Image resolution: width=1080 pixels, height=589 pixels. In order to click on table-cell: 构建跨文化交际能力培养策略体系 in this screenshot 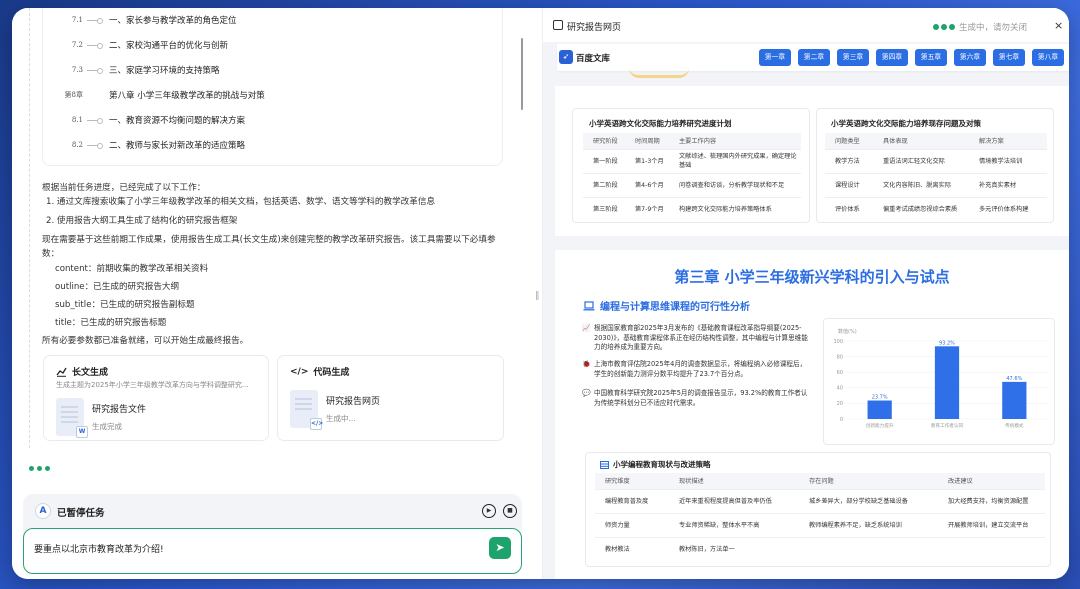, I will do `click(735, 208)`.